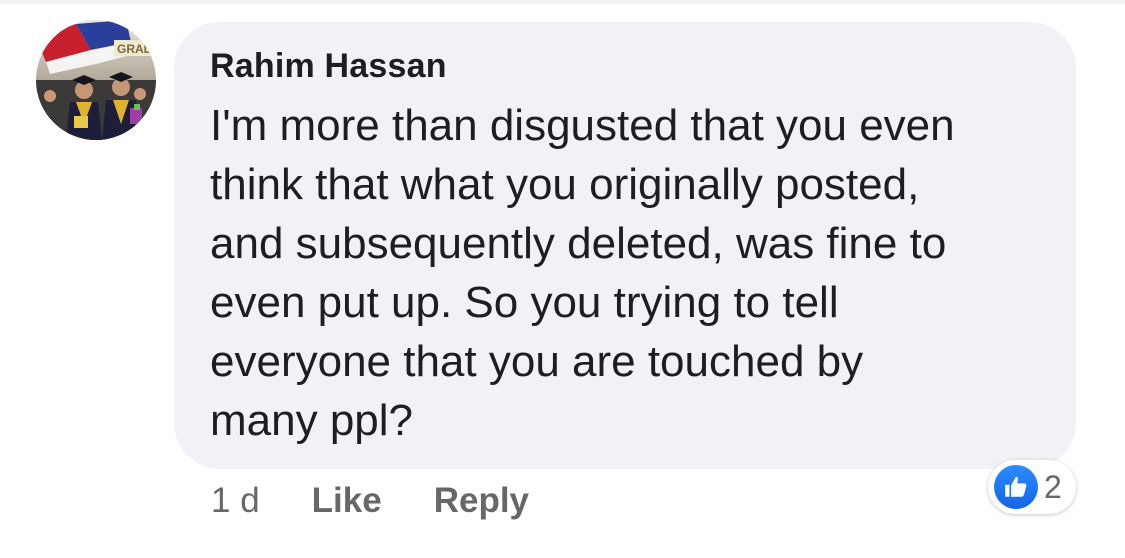 Image resolution: width=1125 pixels, height=558 pixels. Describe the element at coordinates (135, 49) in the screenshot. I see `grad-banner-text: GRAD` at that location.